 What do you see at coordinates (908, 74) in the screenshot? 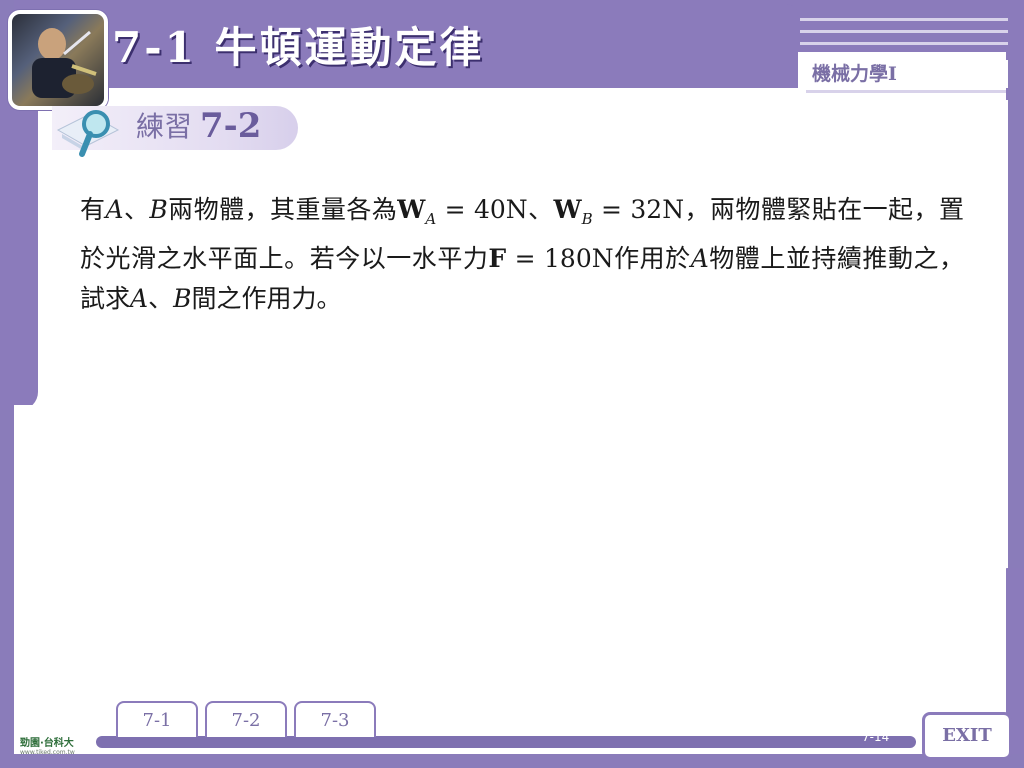
I see `course-name: 機械力學I` at bounding box center [908, 74].